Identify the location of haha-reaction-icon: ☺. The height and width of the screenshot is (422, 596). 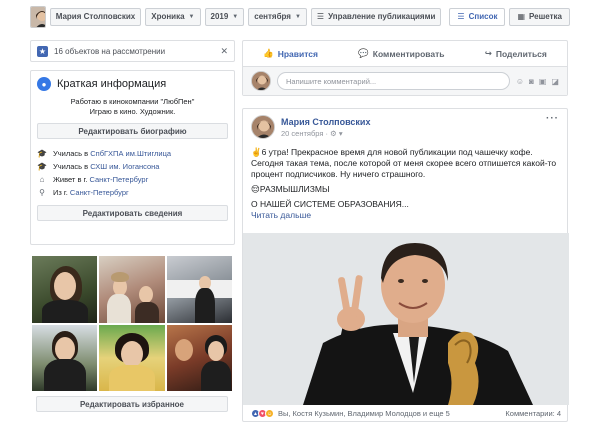
(269, 413).